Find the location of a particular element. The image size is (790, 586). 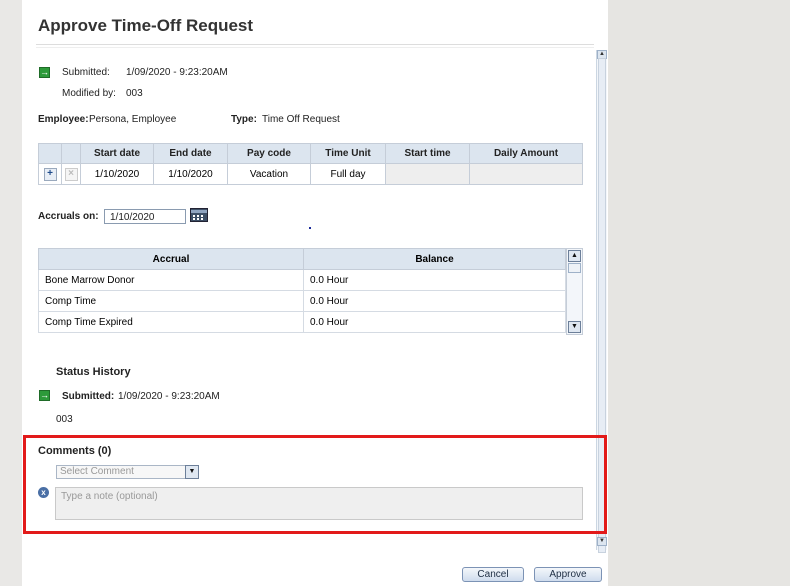

modified-by-label: Modified by: is located at coordinates (89, 93).